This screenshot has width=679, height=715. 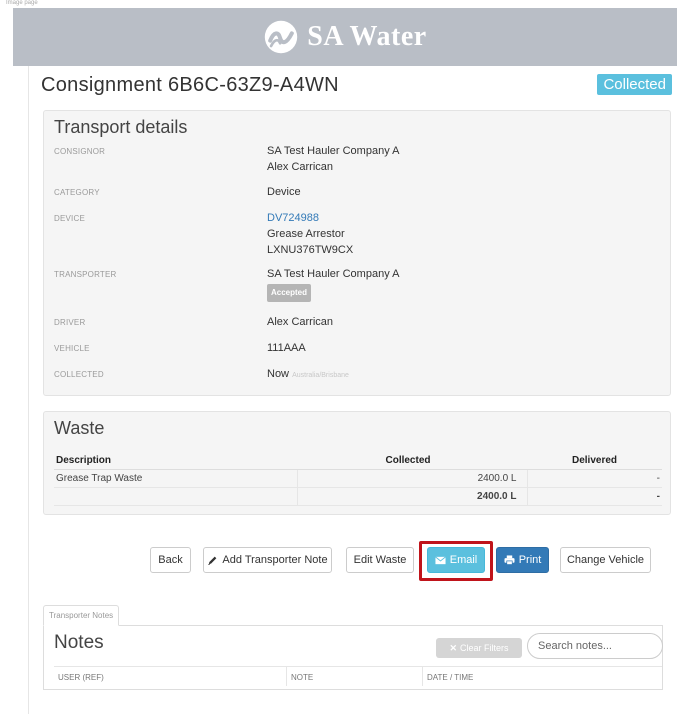 I want to click on back-button: Back, so click(x=170, y=560).